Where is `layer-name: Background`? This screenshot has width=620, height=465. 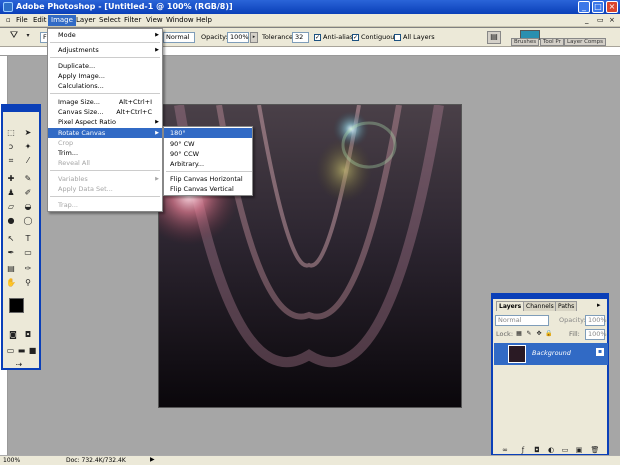
layer-name: Background is located at coordinates (551, 353).